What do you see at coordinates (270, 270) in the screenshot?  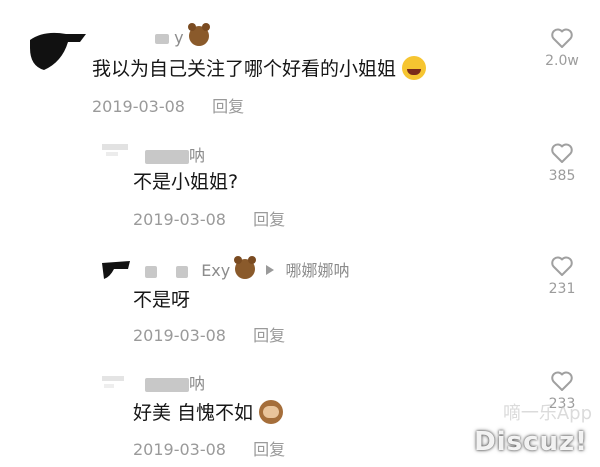 I see `reply-arrow-icon` at bounding box center [270, 270].